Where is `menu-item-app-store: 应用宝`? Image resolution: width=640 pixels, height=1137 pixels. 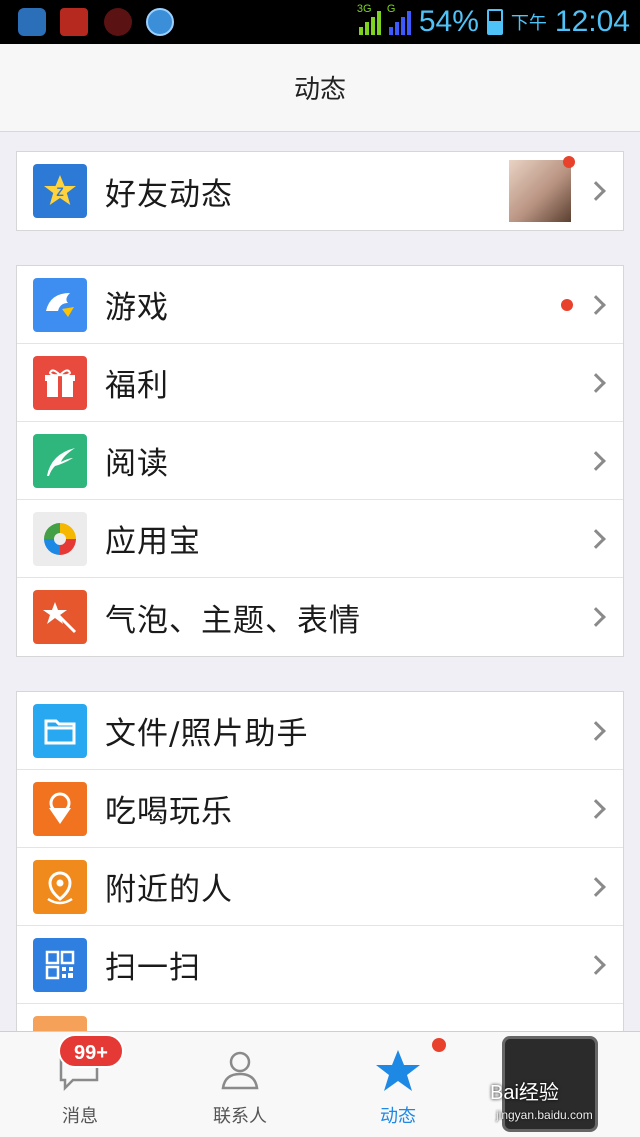
menu-item-app-store: 应用宝 is located at coordinates (320, 539).